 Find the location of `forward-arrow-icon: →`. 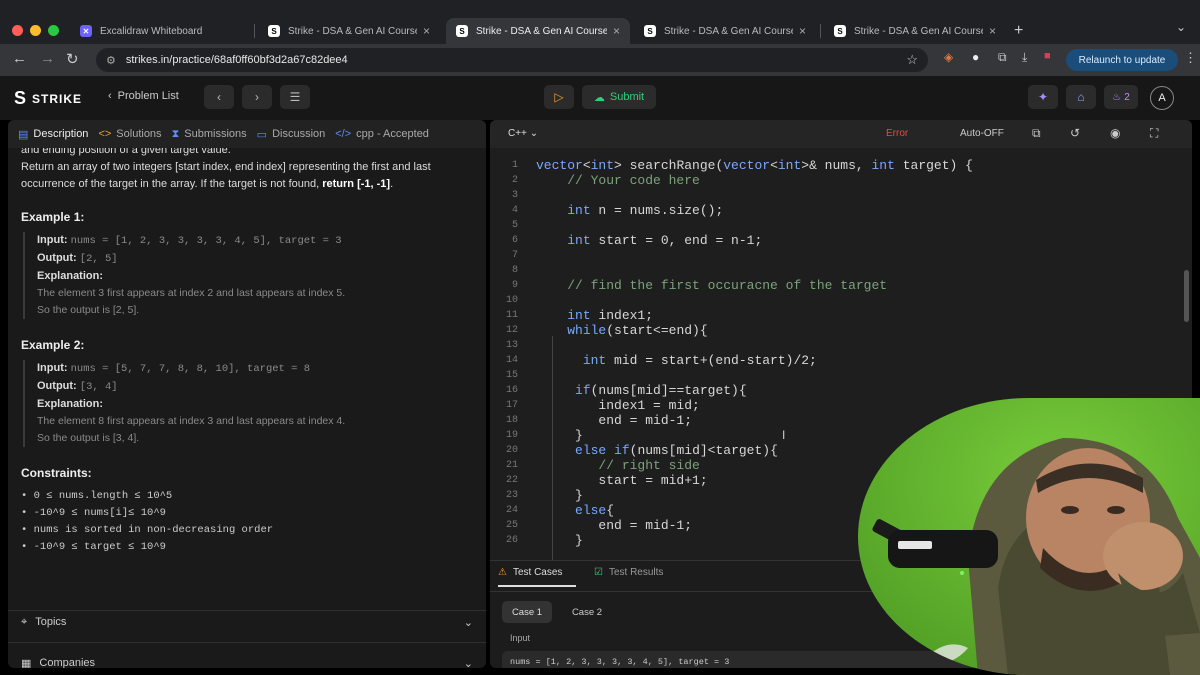

forward-arrow-icon: → is located at coordinates (47, 58).